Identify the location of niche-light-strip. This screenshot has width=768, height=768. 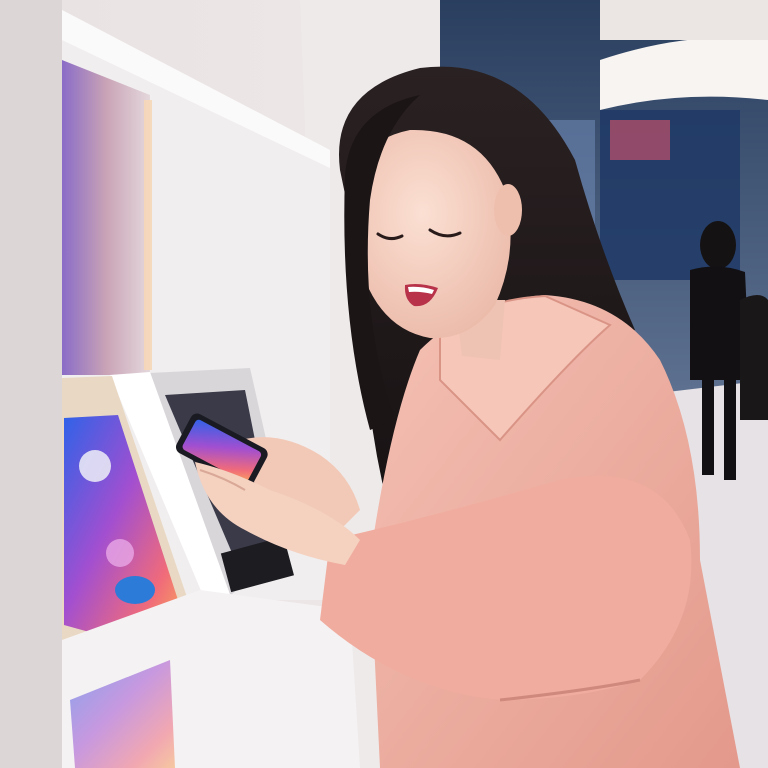
(148, 235).